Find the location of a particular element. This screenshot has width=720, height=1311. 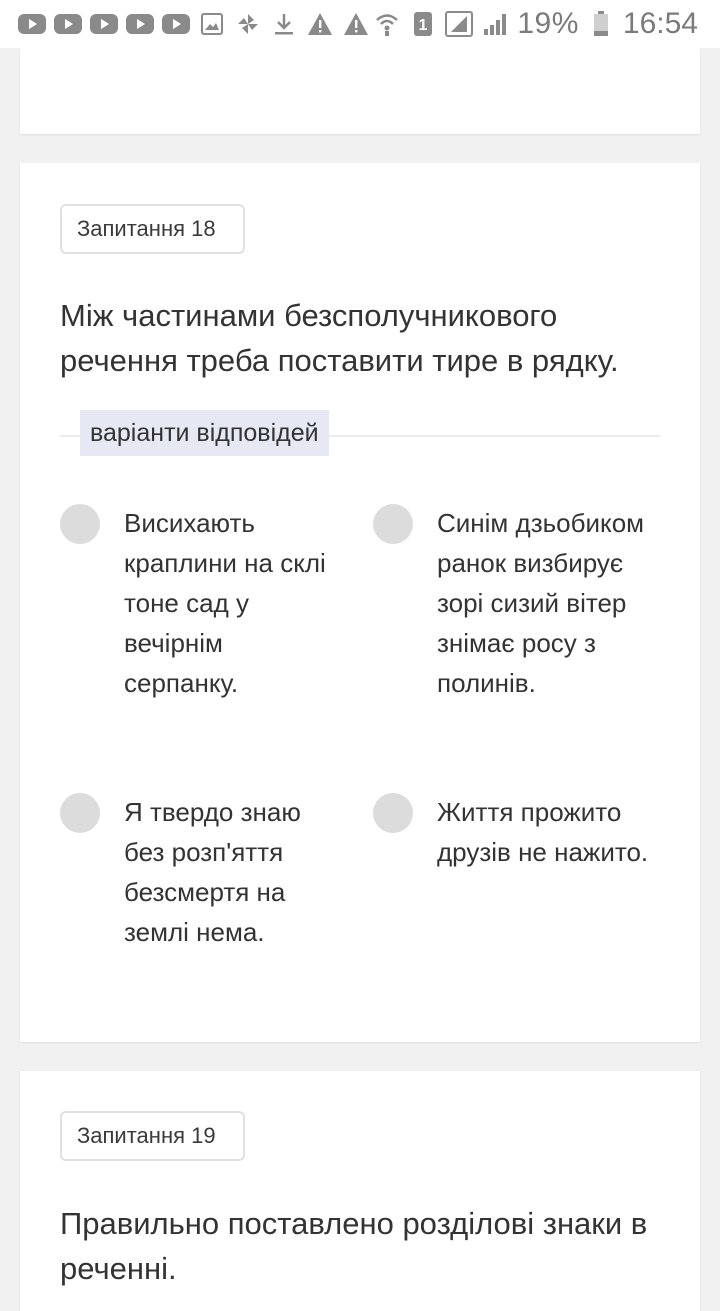

system-indicators: 1 19% 16:54 is located at coordinates (535, 24).